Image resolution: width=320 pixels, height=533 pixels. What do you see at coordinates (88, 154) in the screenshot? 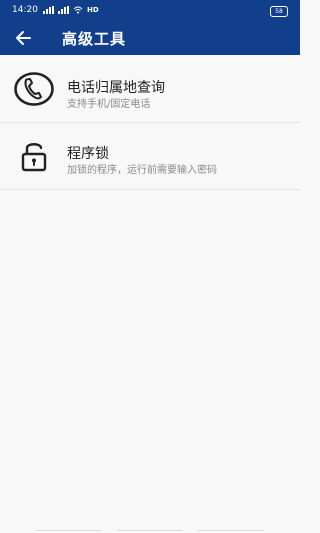
I see `item-title: 程序锁` at bounding box center [88, 154].